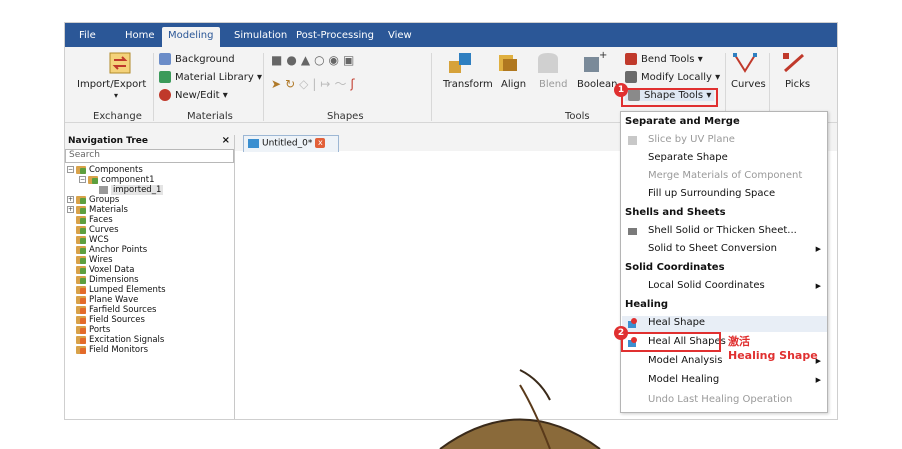 This screenshot has height=449, width=902. Describe the element at coordinates (293, 60) in the screenshot. I see `cylinder-icon: ●` at that location.